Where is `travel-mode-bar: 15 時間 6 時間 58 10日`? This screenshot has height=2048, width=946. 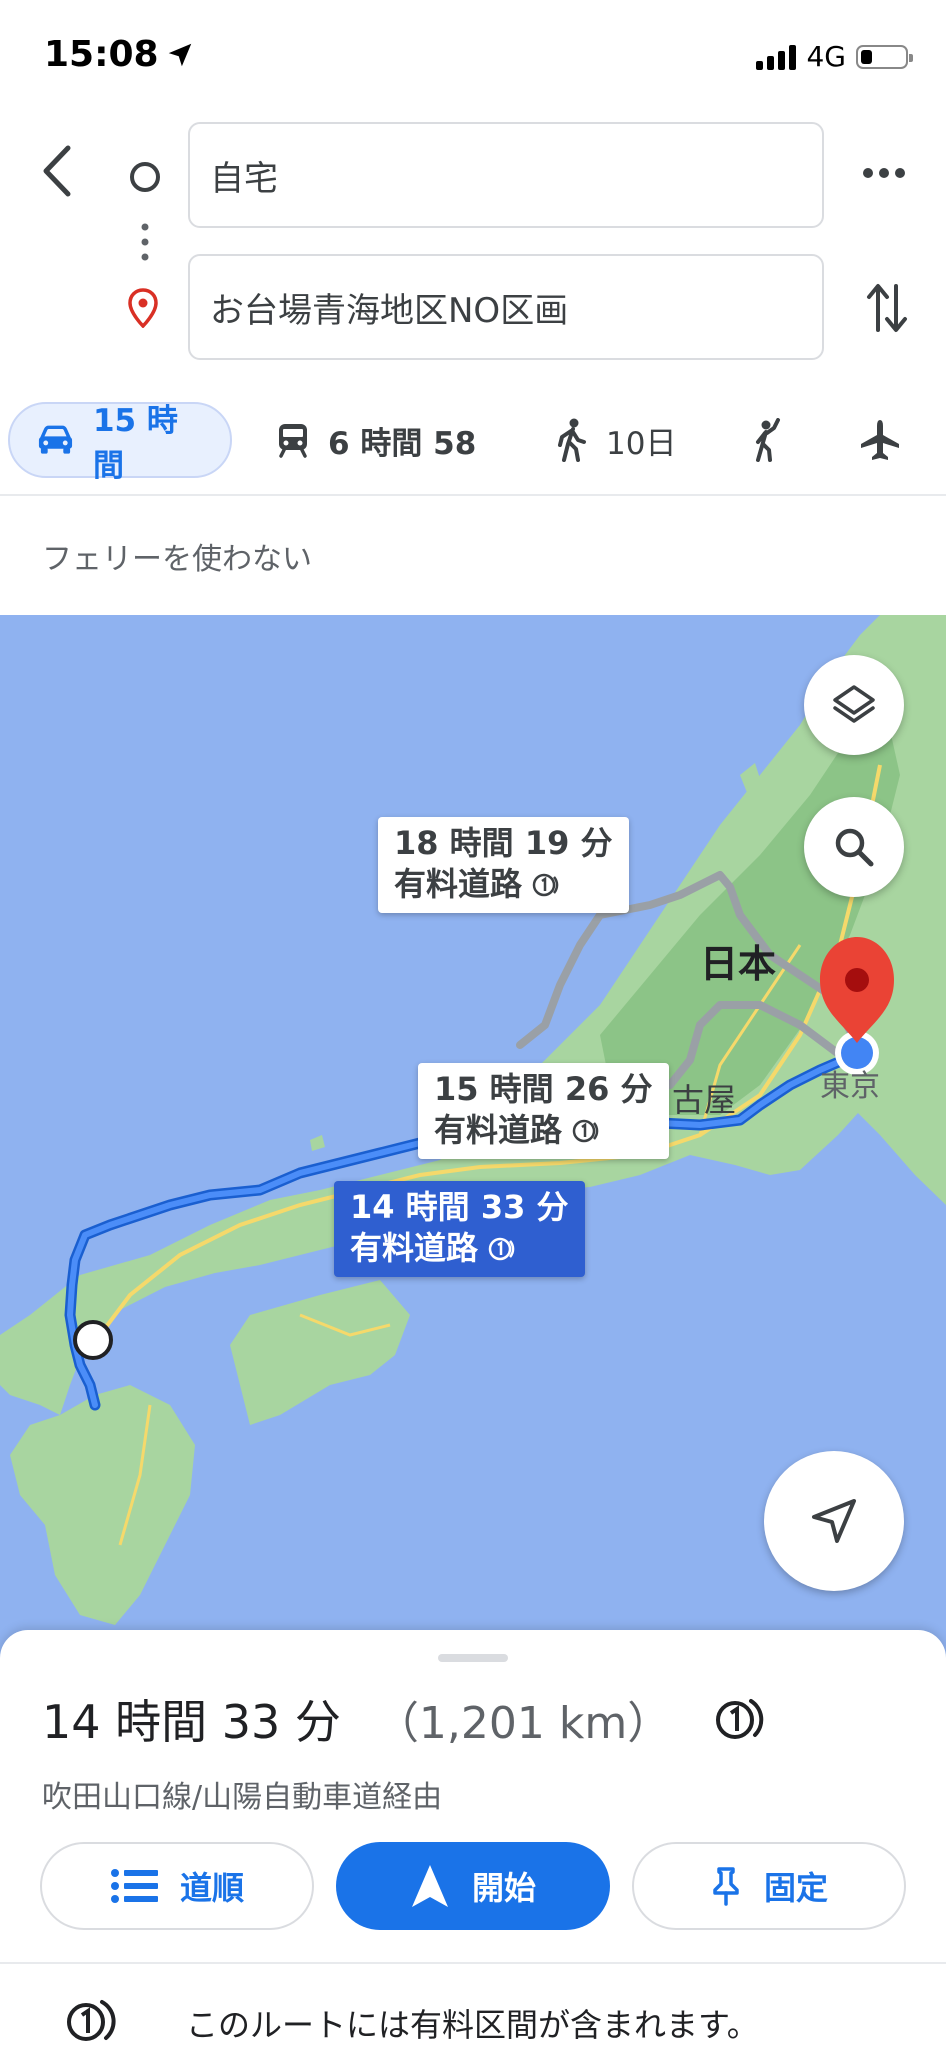 travel-mode-bar: 15 時間 6 時間 58 10日 is located at coordinates (473, 443).